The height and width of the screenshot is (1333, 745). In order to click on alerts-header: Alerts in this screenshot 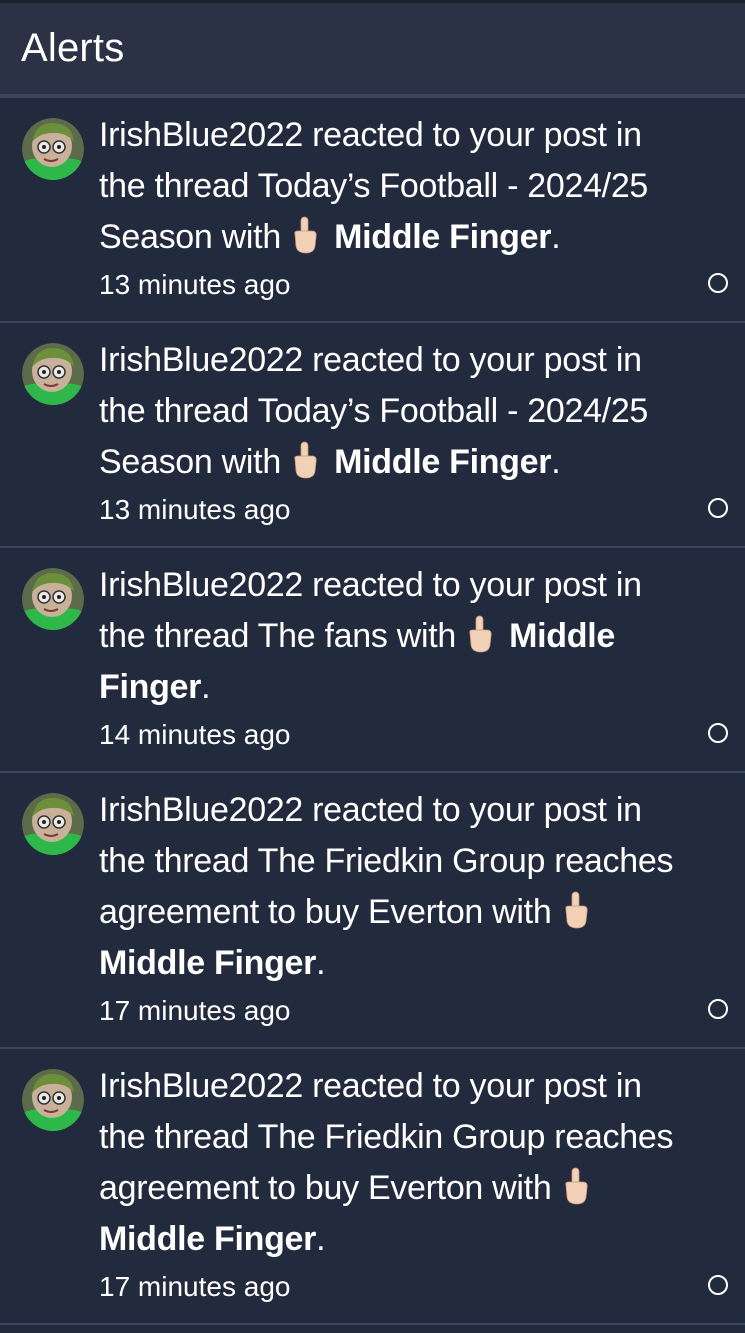, I will do `click(372, 50)`.